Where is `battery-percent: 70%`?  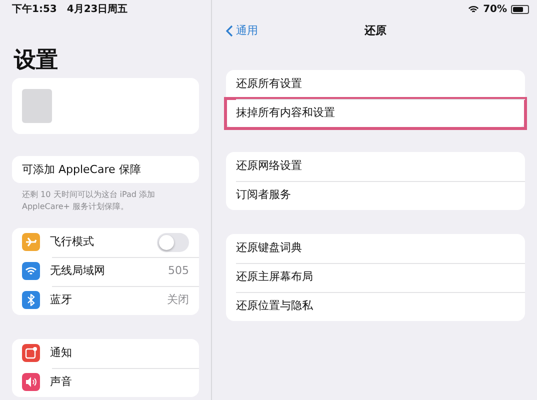 battery-percent: 70% is located at coordinates (495, 10).